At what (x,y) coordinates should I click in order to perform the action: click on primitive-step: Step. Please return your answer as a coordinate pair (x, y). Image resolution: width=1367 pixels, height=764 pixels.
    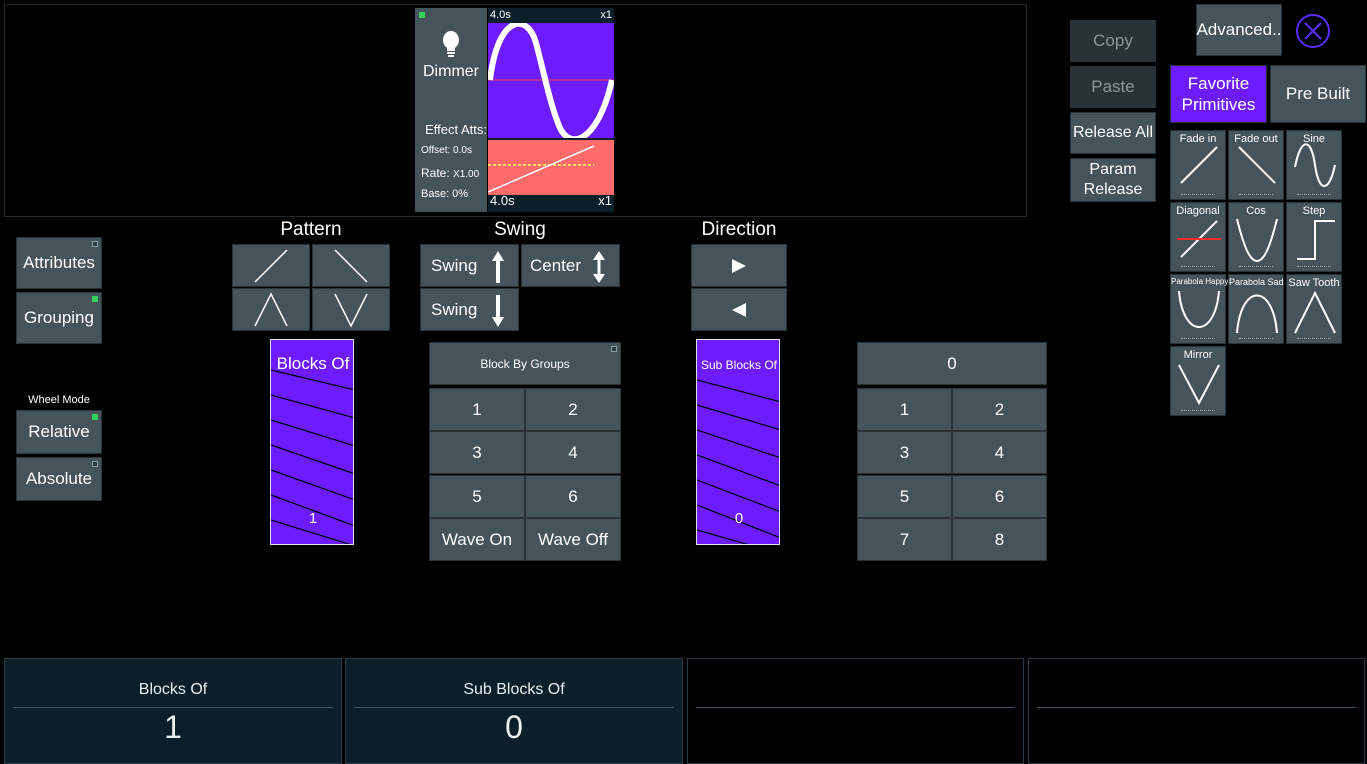
    Looking at the image, I should click on (1314, 237).